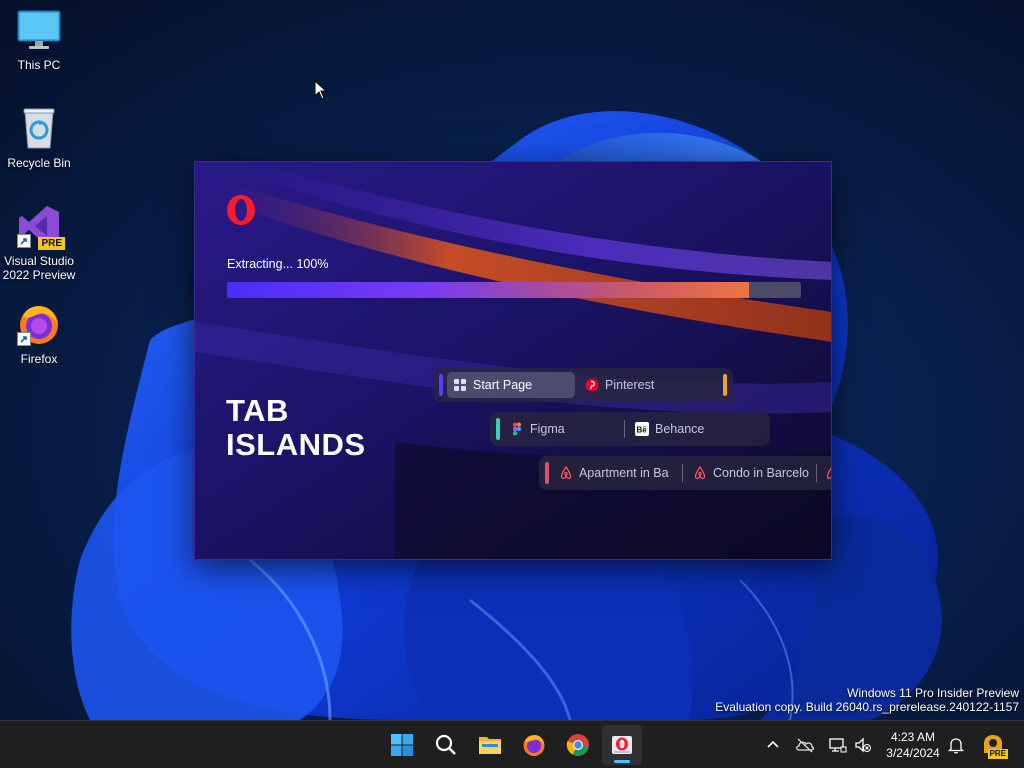 The width and height of the screenshot is (1024, 768). Describe the element at coordinates (41, 227) in the screenshot. I see `visual-studio-icon: PRE` at that location.